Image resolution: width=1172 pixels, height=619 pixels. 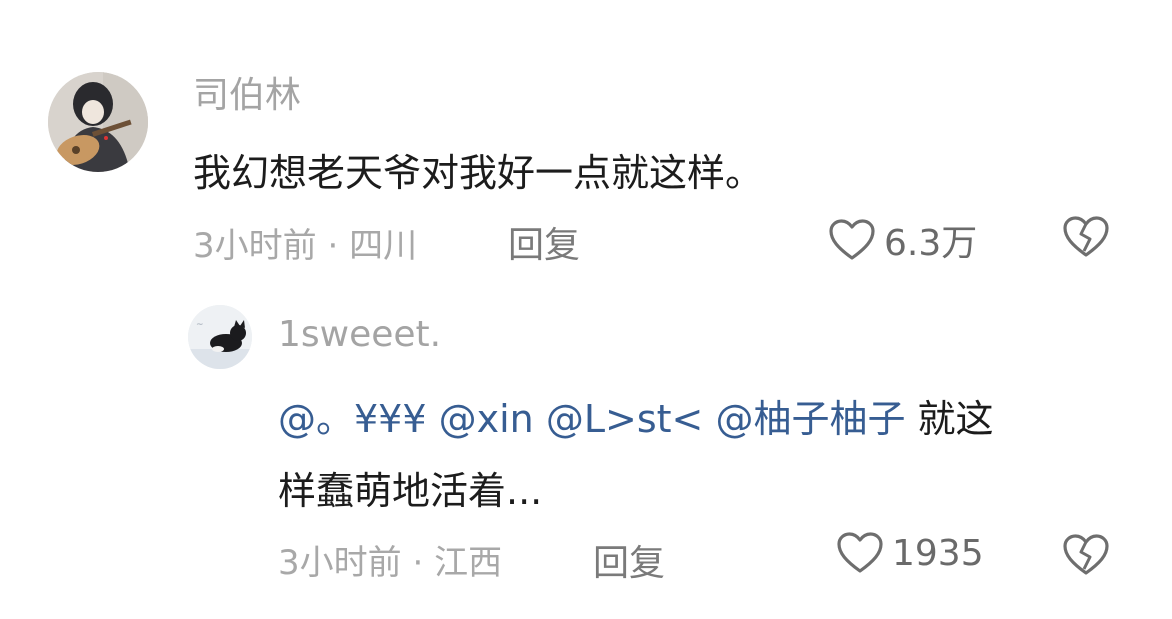 I want to click on avatar, so click(x=98, y=122).